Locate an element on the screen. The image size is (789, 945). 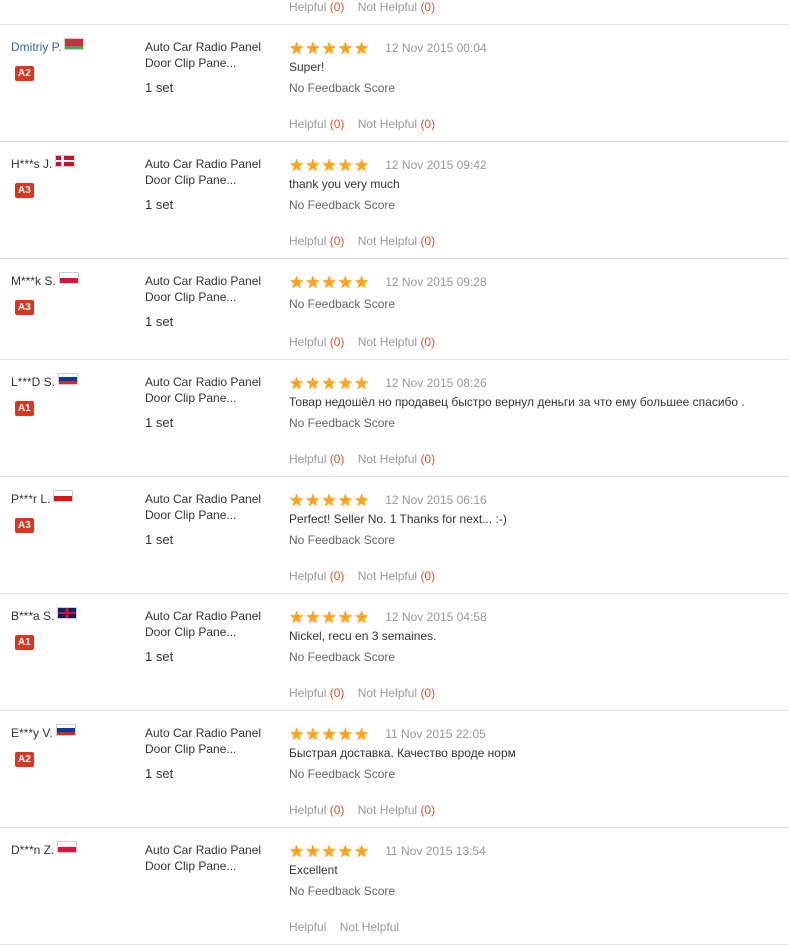
not-helpful-button: Not Helpful is located at coordinates (369, 927).